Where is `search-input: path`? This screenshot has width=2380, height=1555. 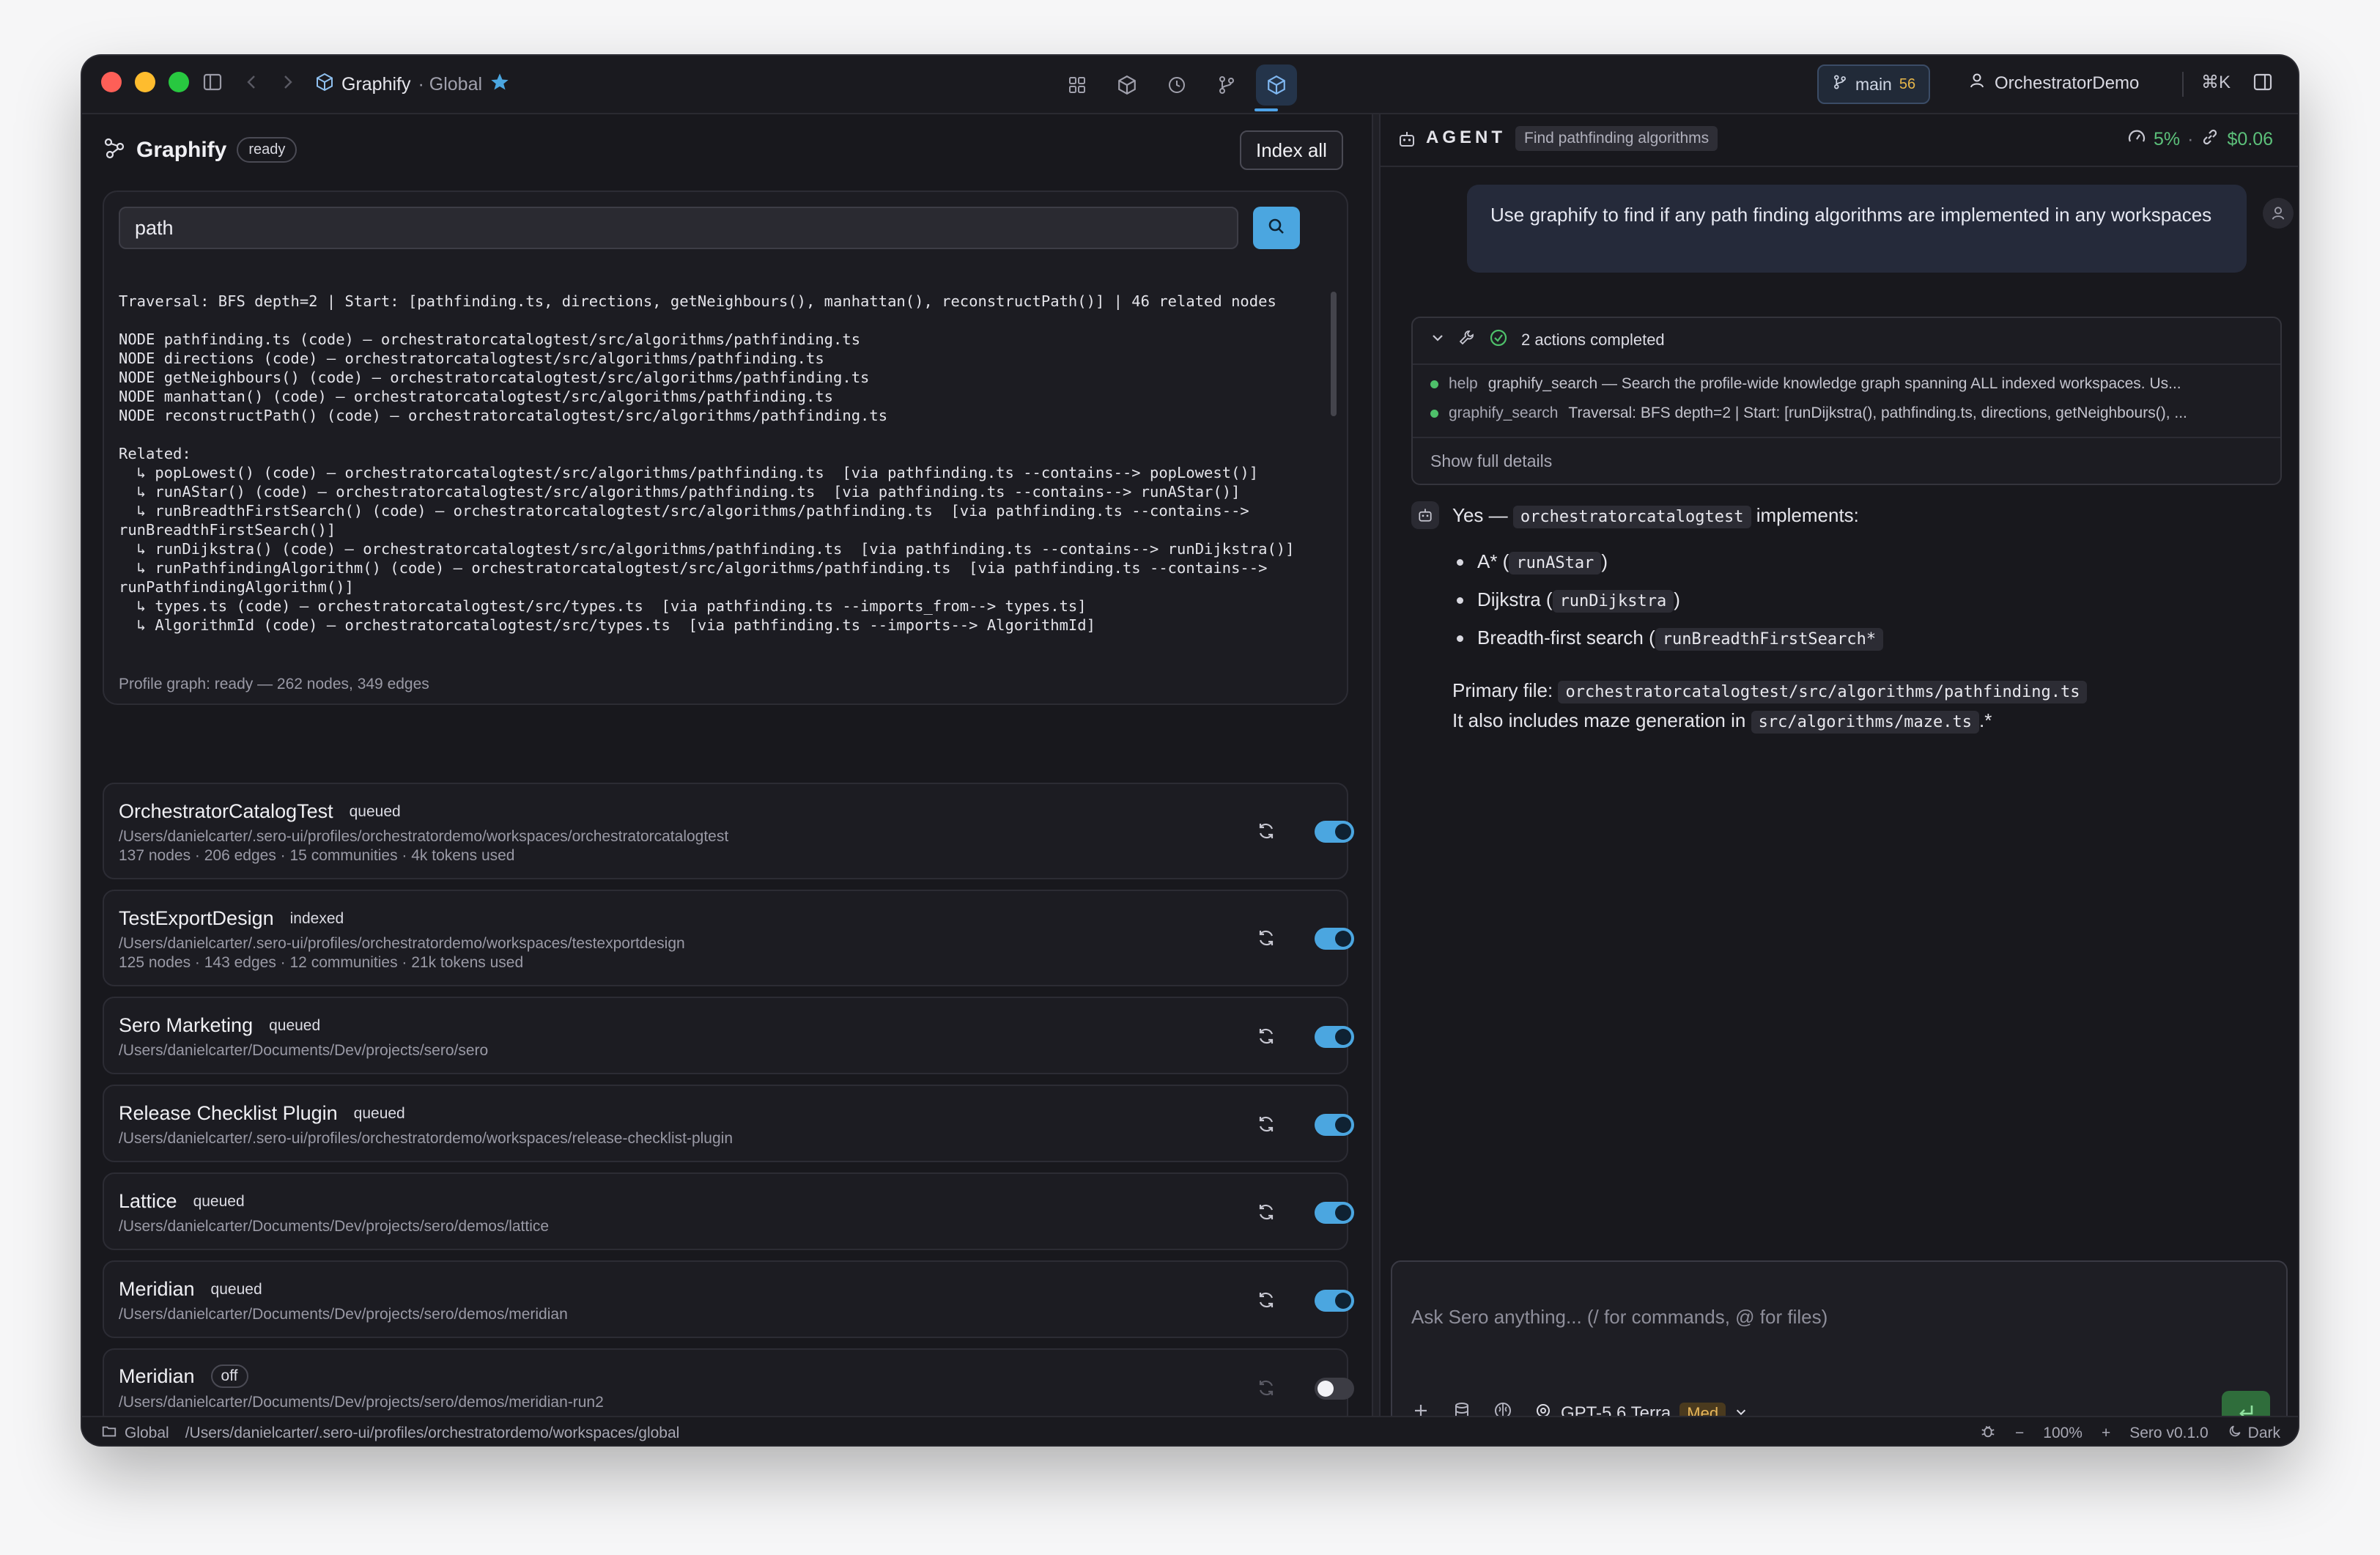
search-input: path is located at coordinates (678, 228).